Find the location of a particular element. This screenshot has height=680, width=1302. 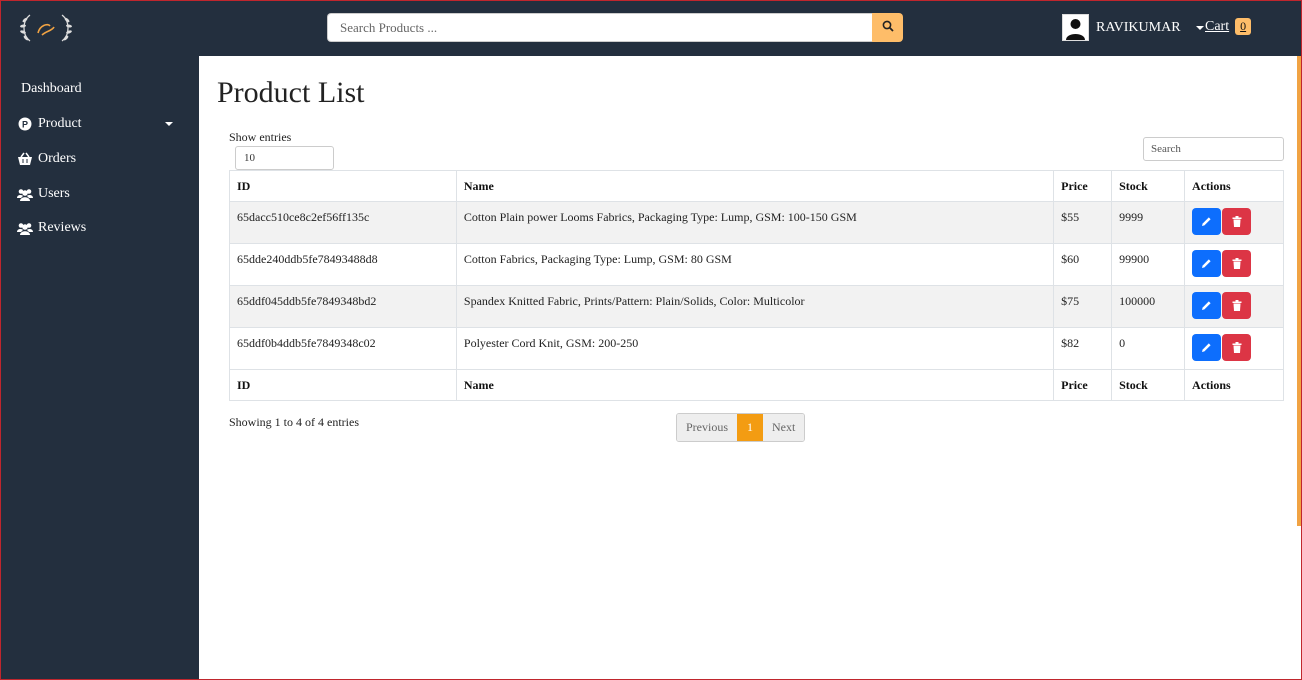

user-menu: RAVIKUMAR is located at coordinates (1133, 27).